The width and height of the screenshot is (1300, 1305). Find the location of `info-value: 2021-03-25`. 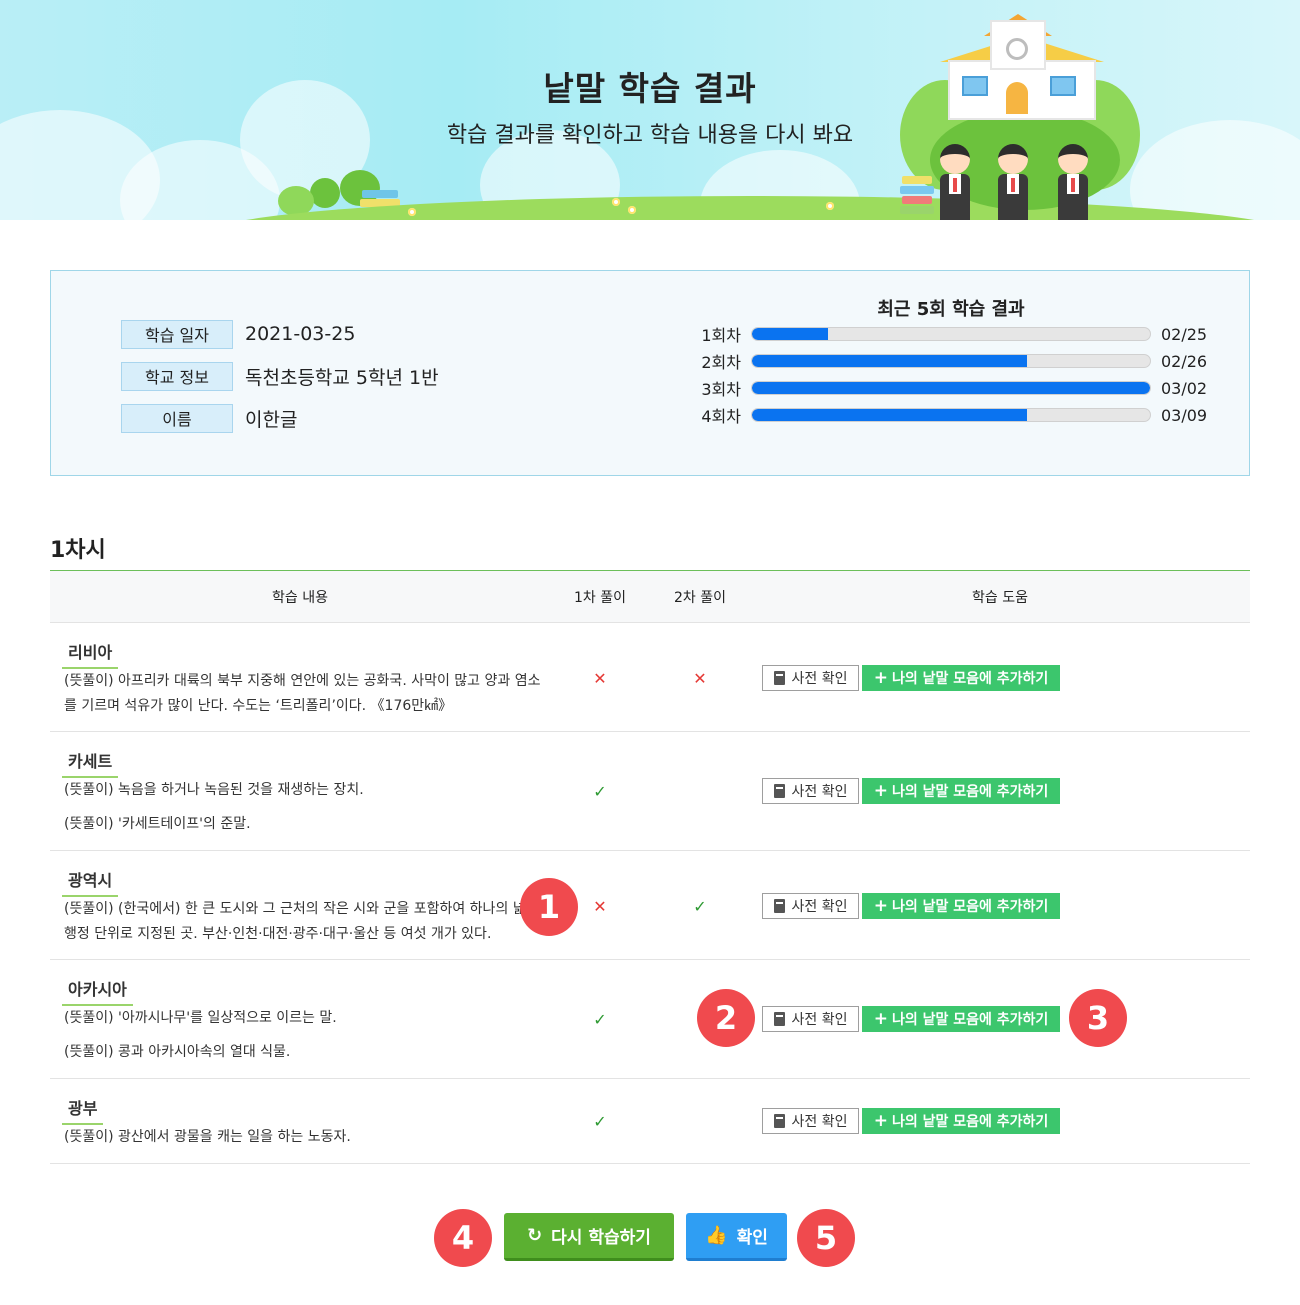

info-value: 2021-03-25 is located at coordinates (300, 334).